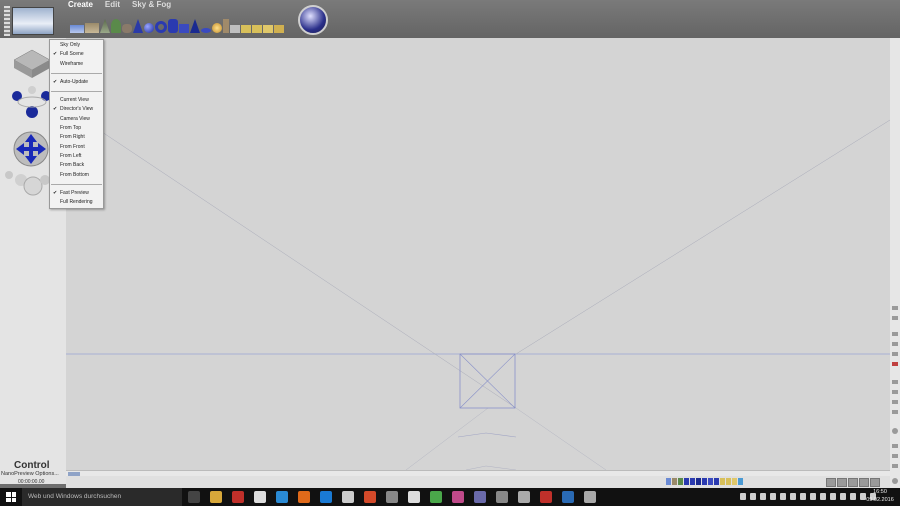 The height and width of the screenshot is (506, 900). Describe the element at coordinates (31, 102) in the screenshot. I see `camera-pan-icon` at that location.